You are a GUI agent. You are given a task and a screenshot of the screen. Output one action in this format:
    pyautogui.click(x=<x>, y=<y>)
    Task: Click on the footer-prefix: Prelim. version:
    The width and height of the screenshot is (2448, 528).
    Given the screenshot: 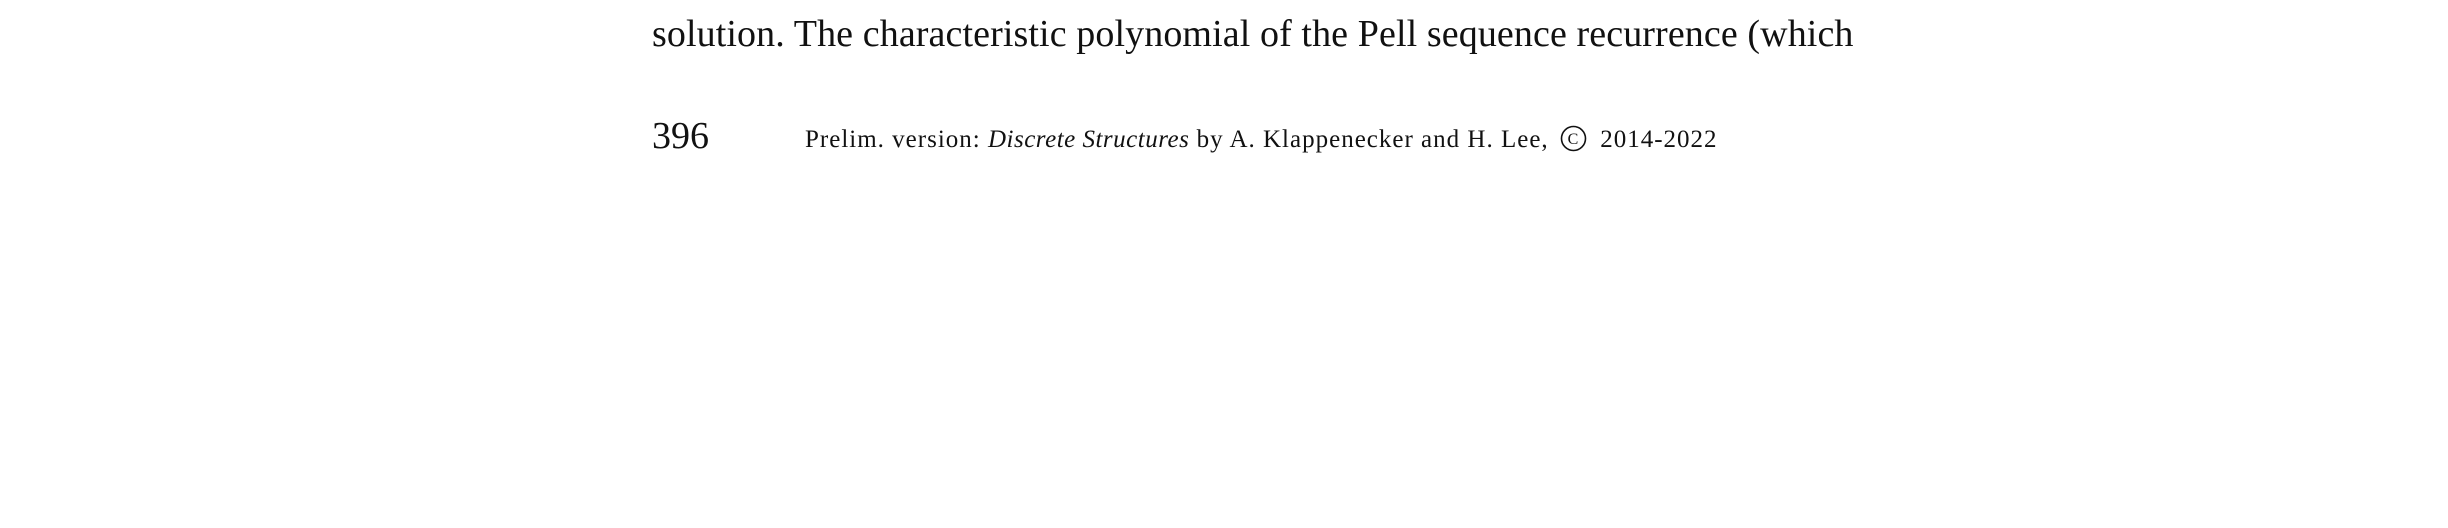 What is the action you would take?
    pyautogui.click(x=896, y=139)
    